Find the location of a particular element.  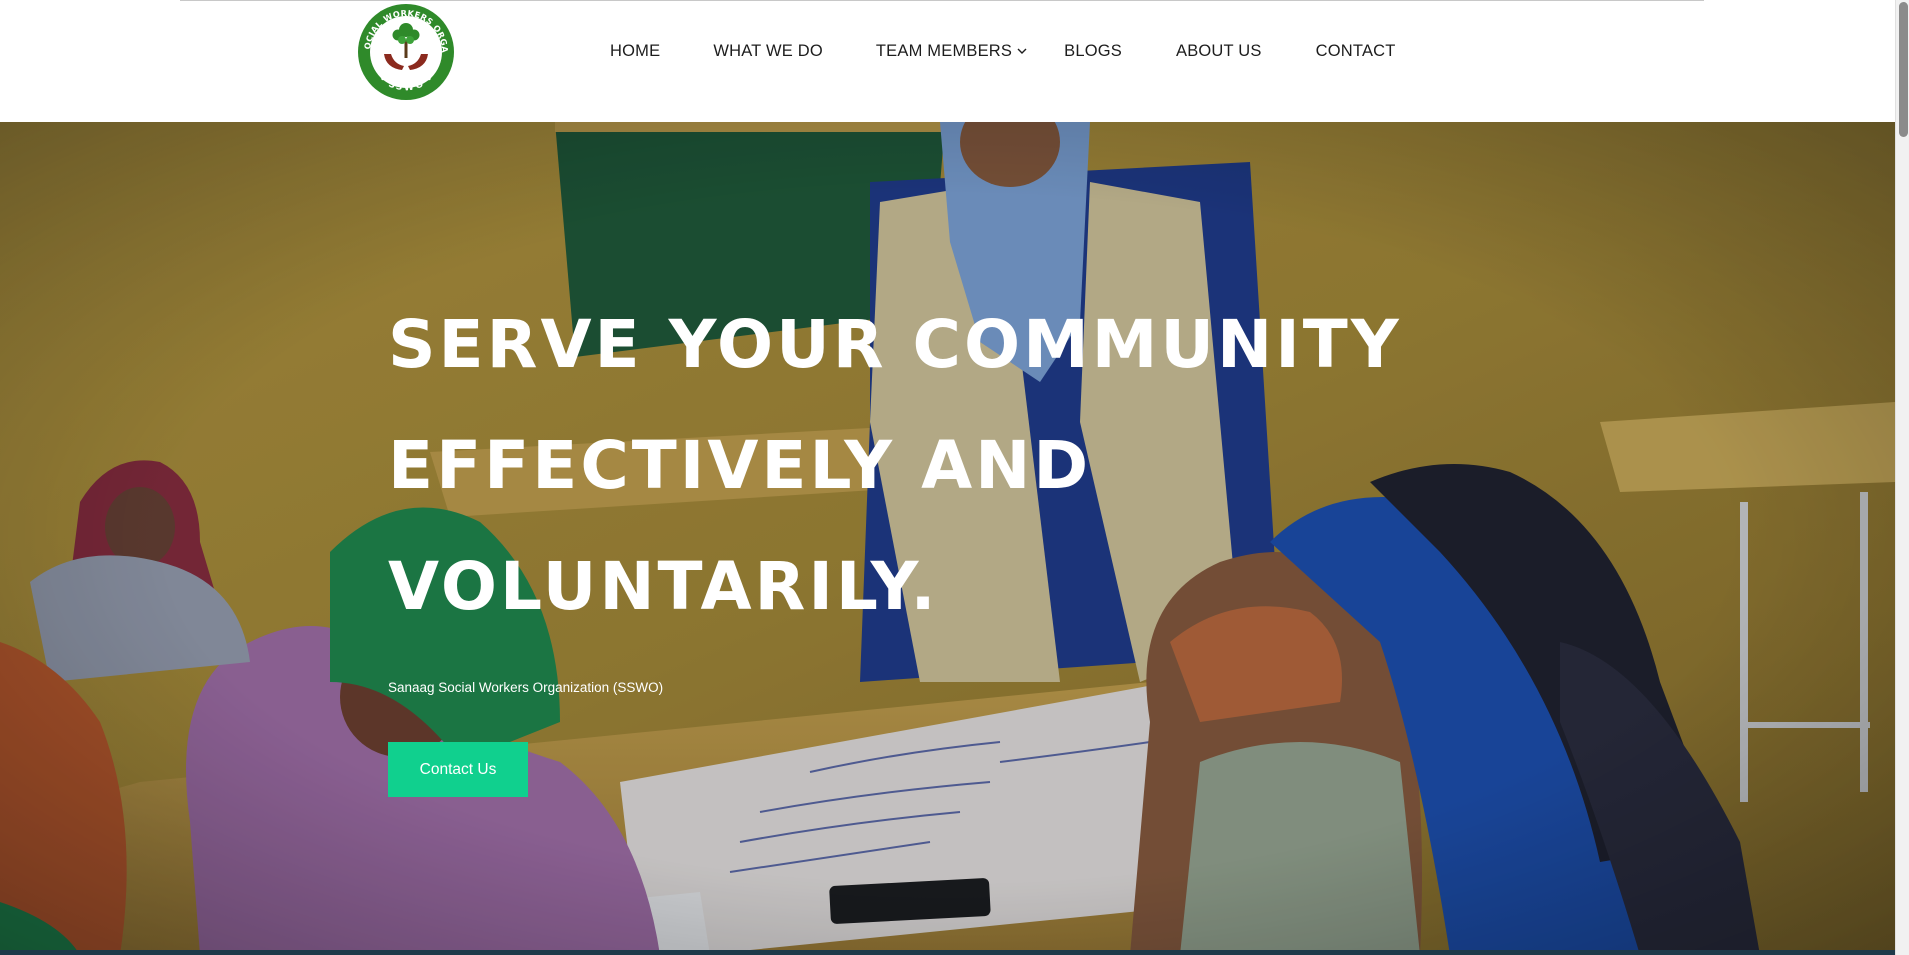

nav-home: HOME is located at coordinates (635, 51).